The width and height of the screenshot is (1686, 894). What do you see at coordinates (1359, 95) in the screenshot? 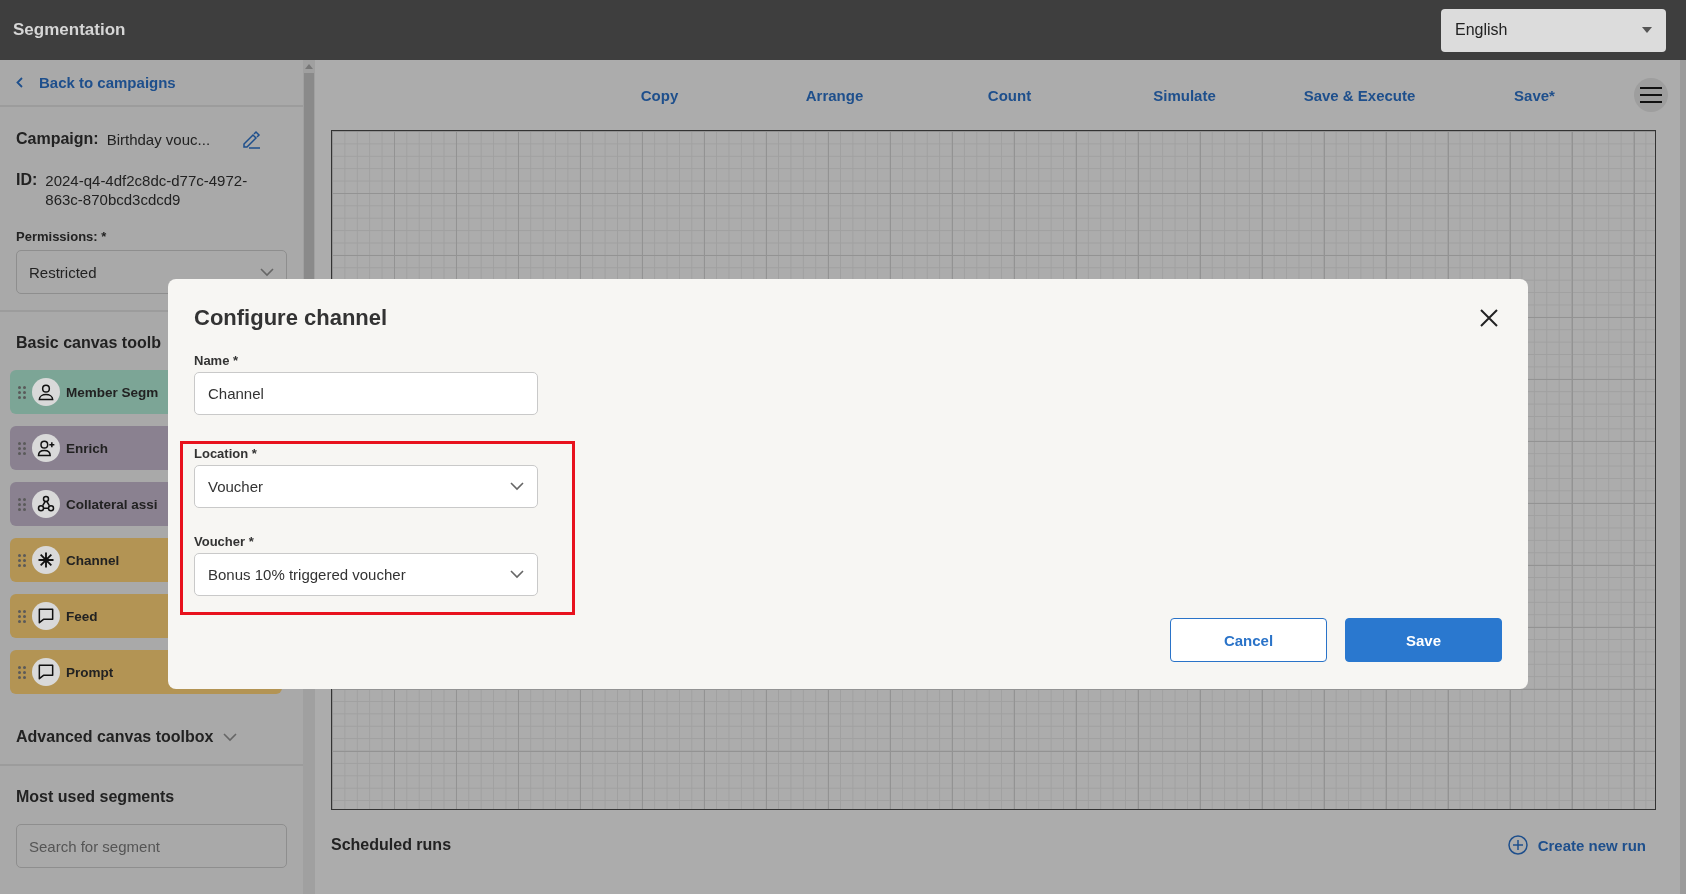
I see `toolbar-button: Save & Execute` at bounding box center [1359, 95].